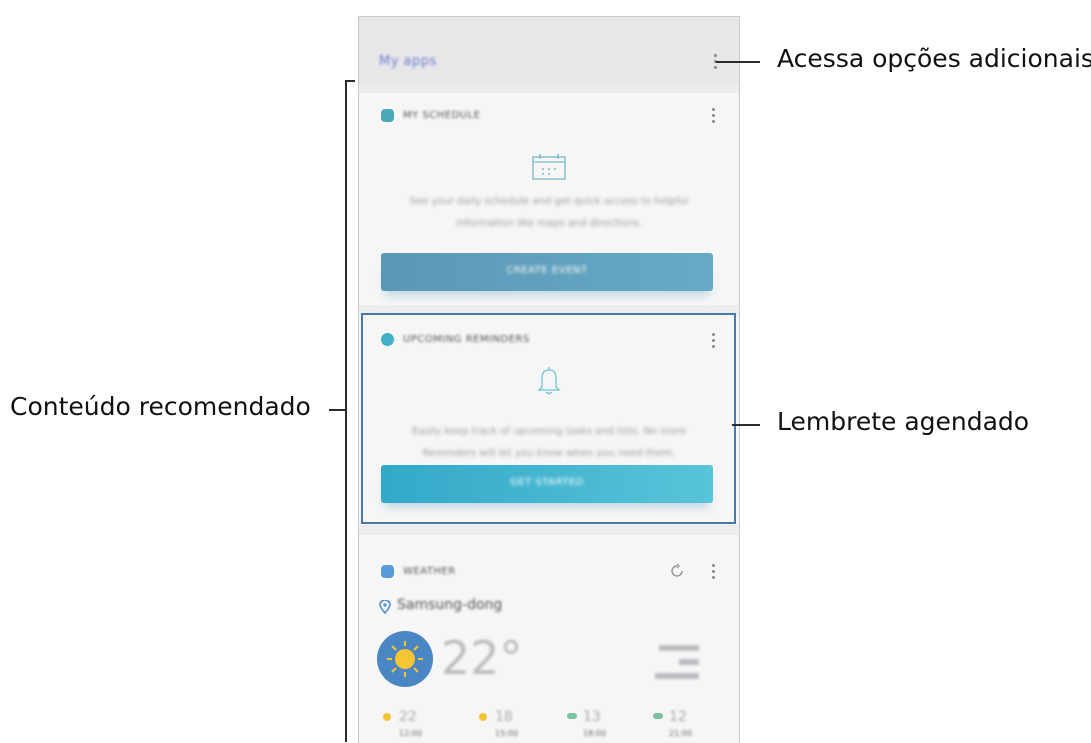 This screenshot has width=1091, height=743. What do you see at coordinates (482, 658) in the screenshot?
I see `current-temperature: 22°` at bounding box center [482, 658].